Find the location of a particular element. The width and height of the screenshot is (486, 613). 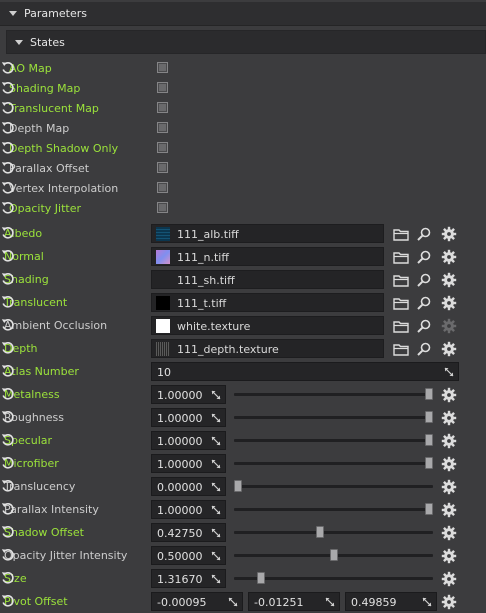

states-header: States is located at coordinates (246, 42).